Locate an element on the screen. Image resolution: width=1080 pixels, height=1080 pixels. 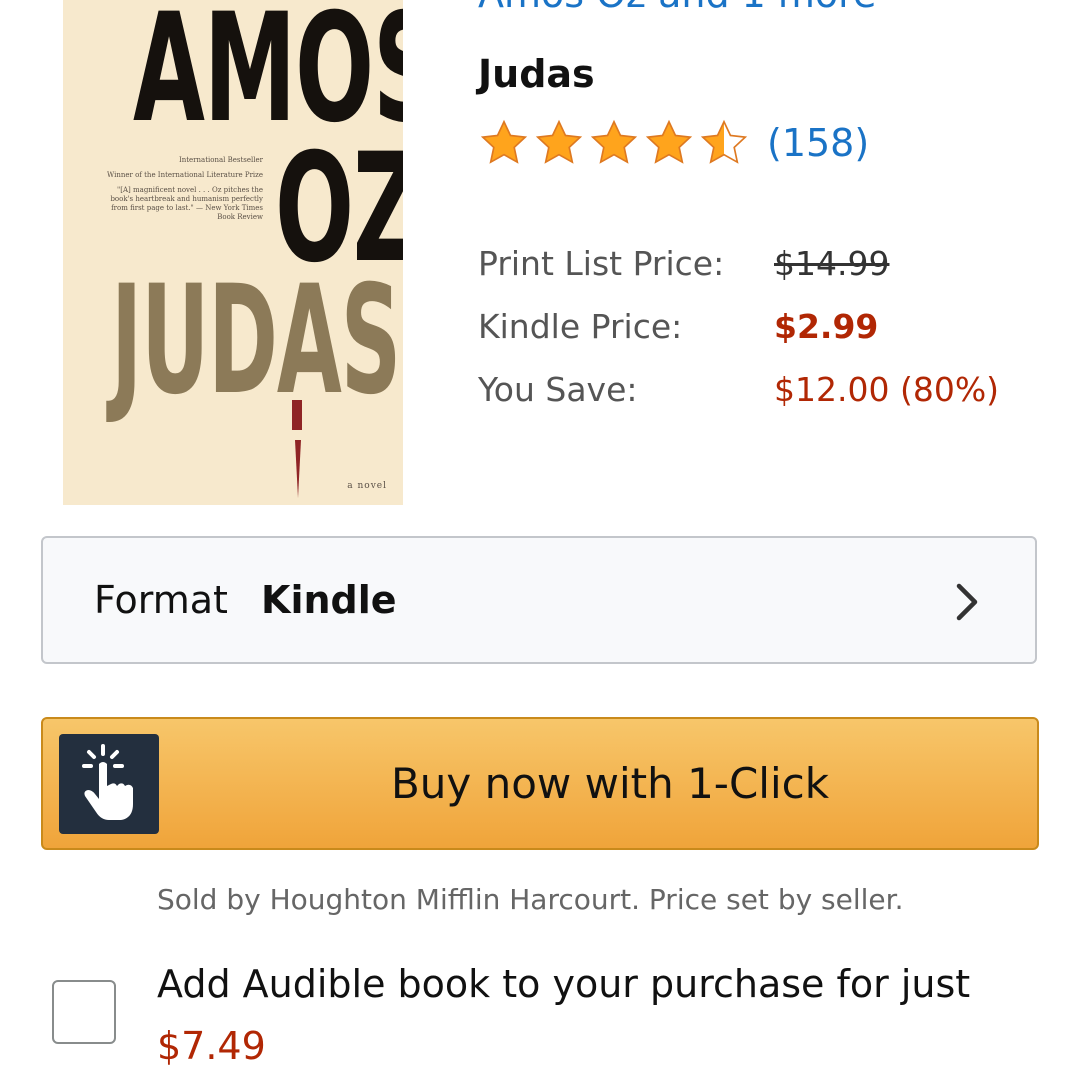
buy-now-one-click-button: Buy now with 1-Click is located at coordinates (540, 783).